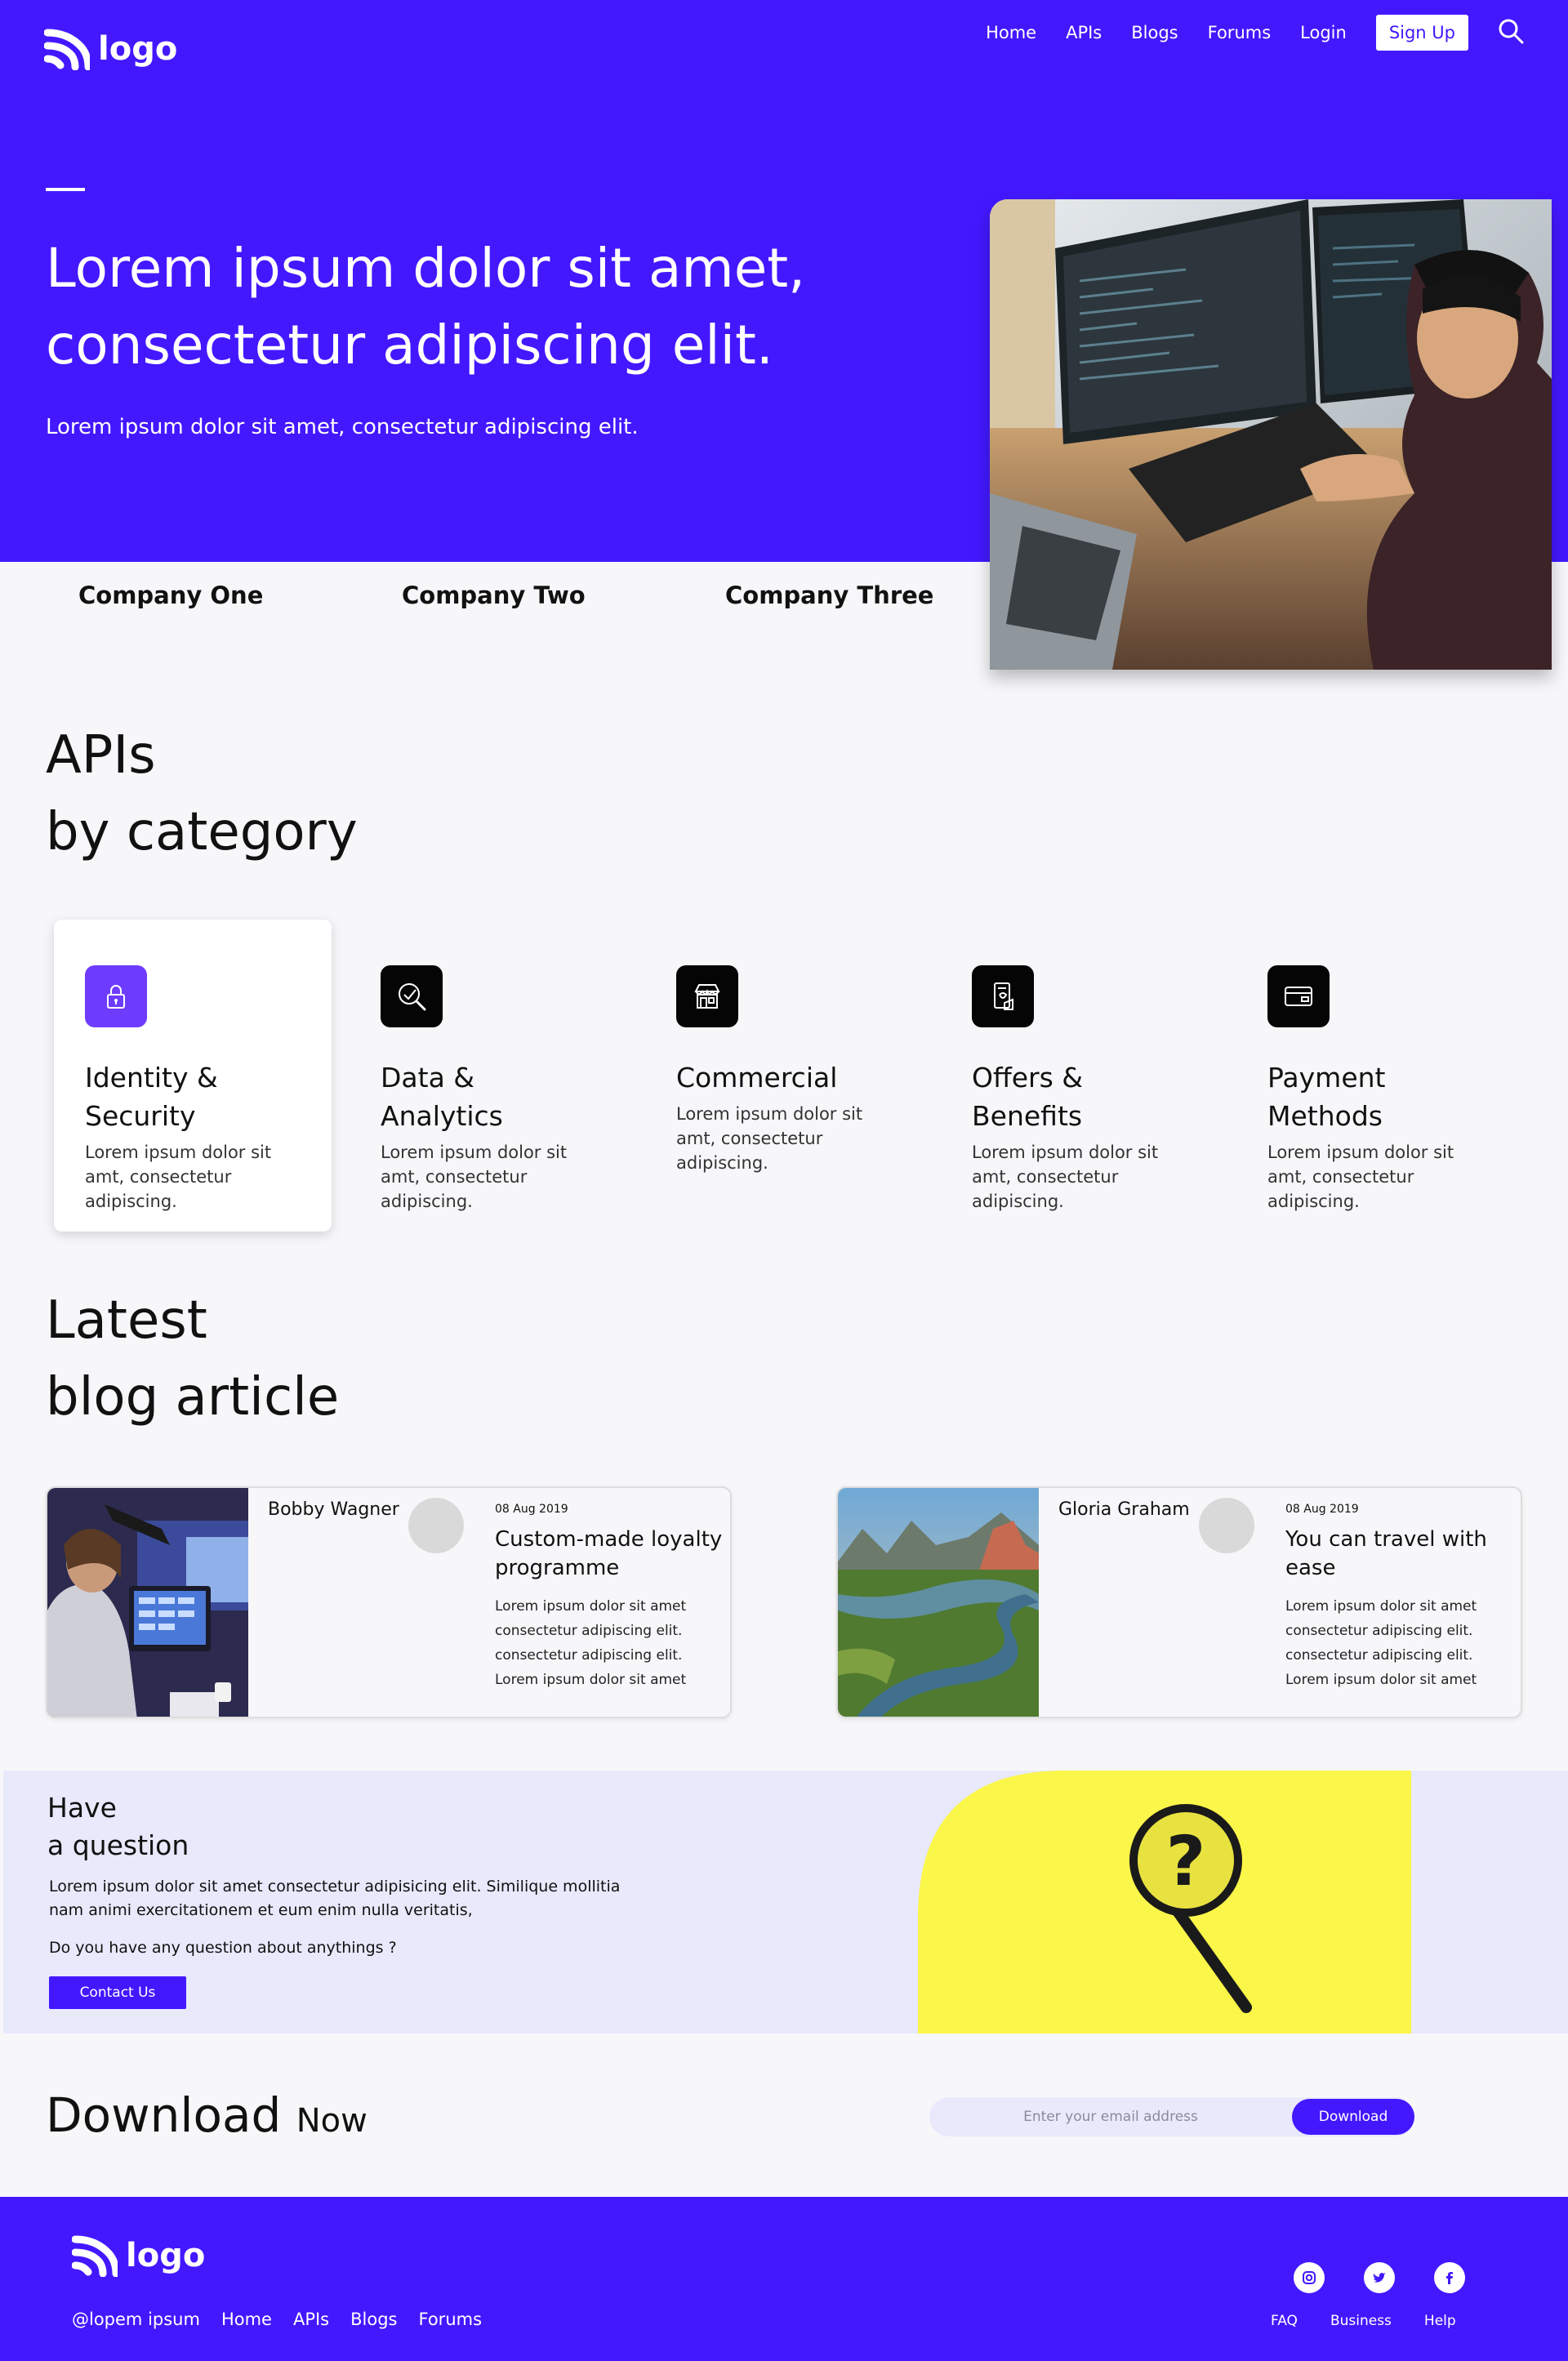 The height and width of the screenshot is (2361, 1568). I want to click on company-two: Company Two, so click(494, 595).